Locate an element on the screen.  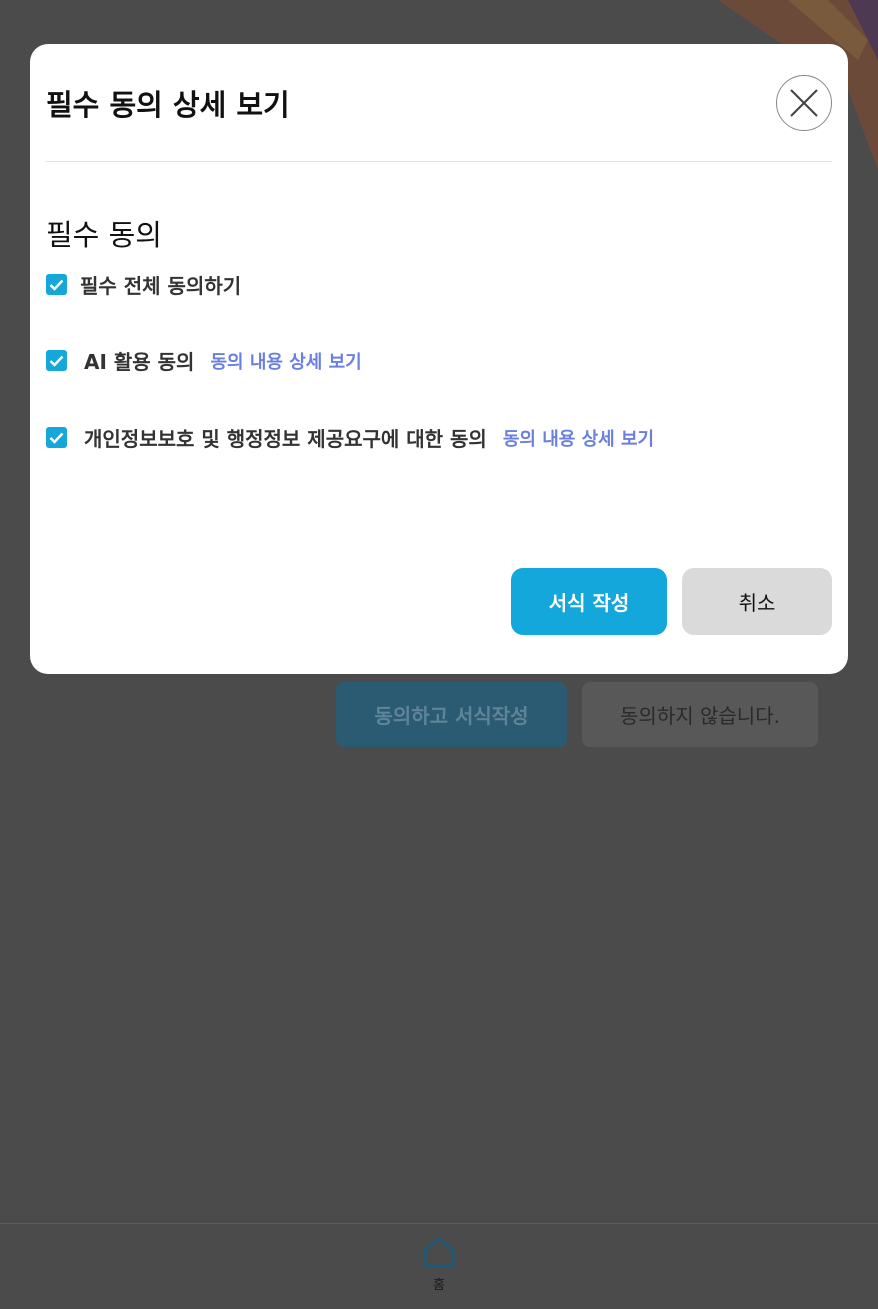
consent-row-ai: AI 활용 동의 동의 내용 상세 보기 is located at coordinates (204, 360).